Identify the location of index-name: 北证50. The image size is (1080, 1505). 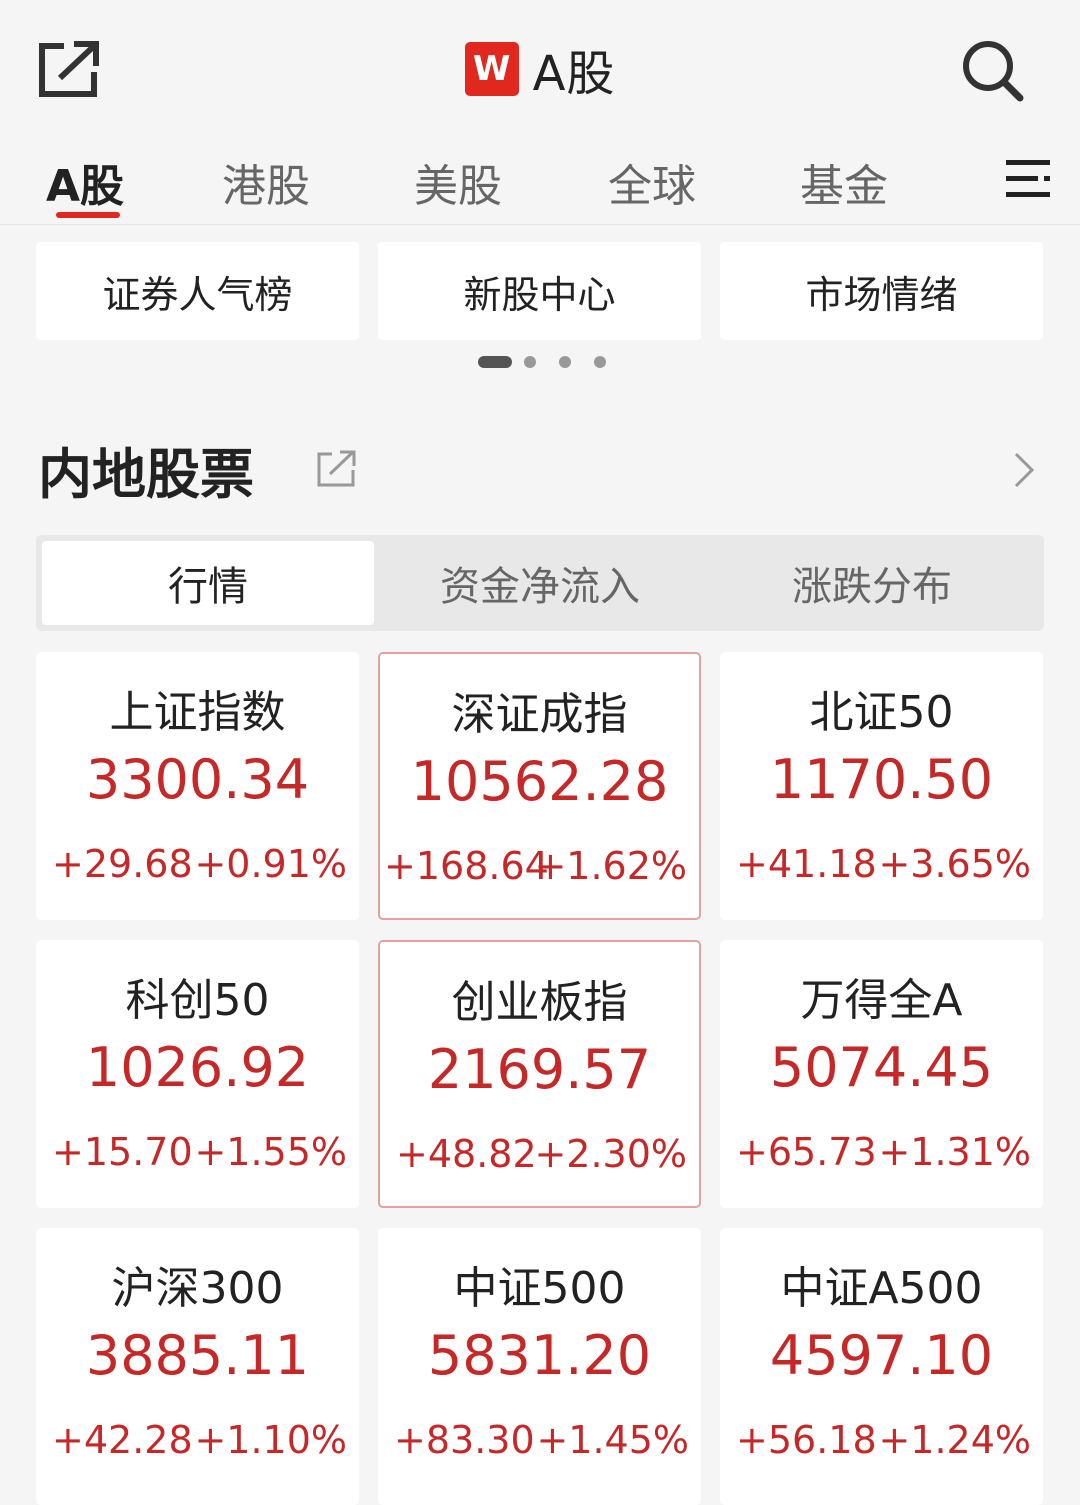
(881, 712).